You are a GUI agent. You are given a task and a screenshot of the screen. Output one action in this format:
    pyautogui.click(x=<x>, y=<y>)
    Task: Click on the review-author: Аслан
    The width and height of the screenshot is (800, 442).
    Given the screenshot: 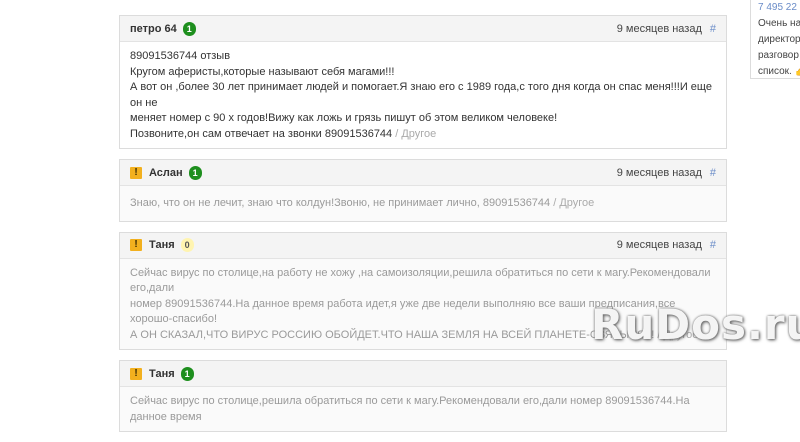 What is the action you would take?
    pyautogui.click(x=166, y=173)
    